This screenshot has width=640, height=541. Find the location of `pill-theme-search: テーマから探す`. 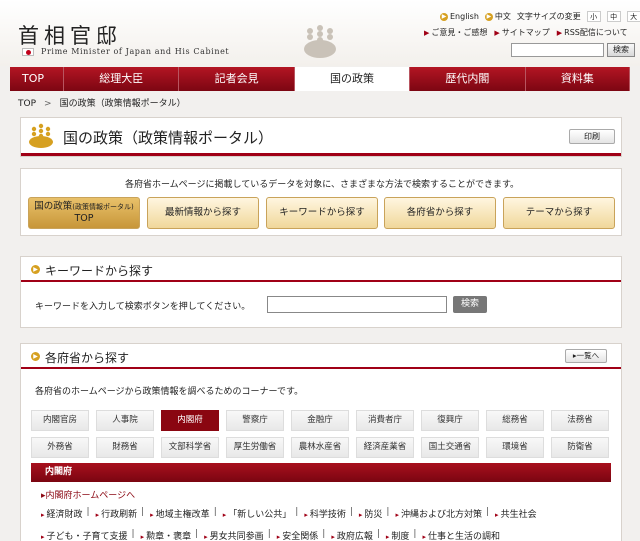

pill-theme-search: テーマから探す is located at coordinates (559, 213).